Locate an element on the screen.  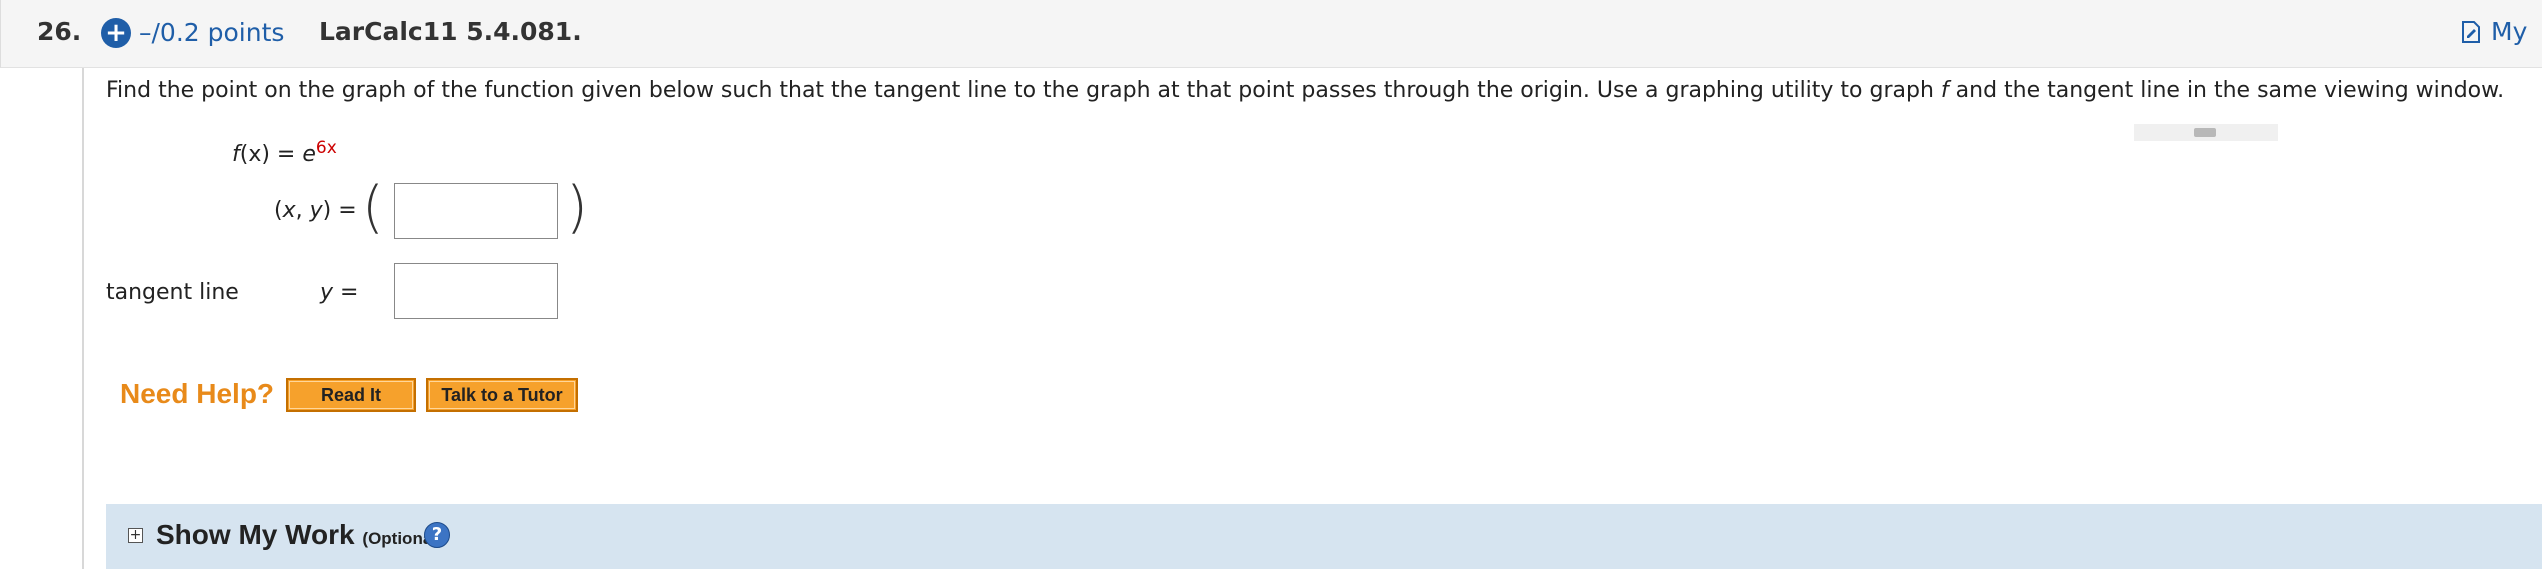
point-answer-input is located at coordinates (476, 211).